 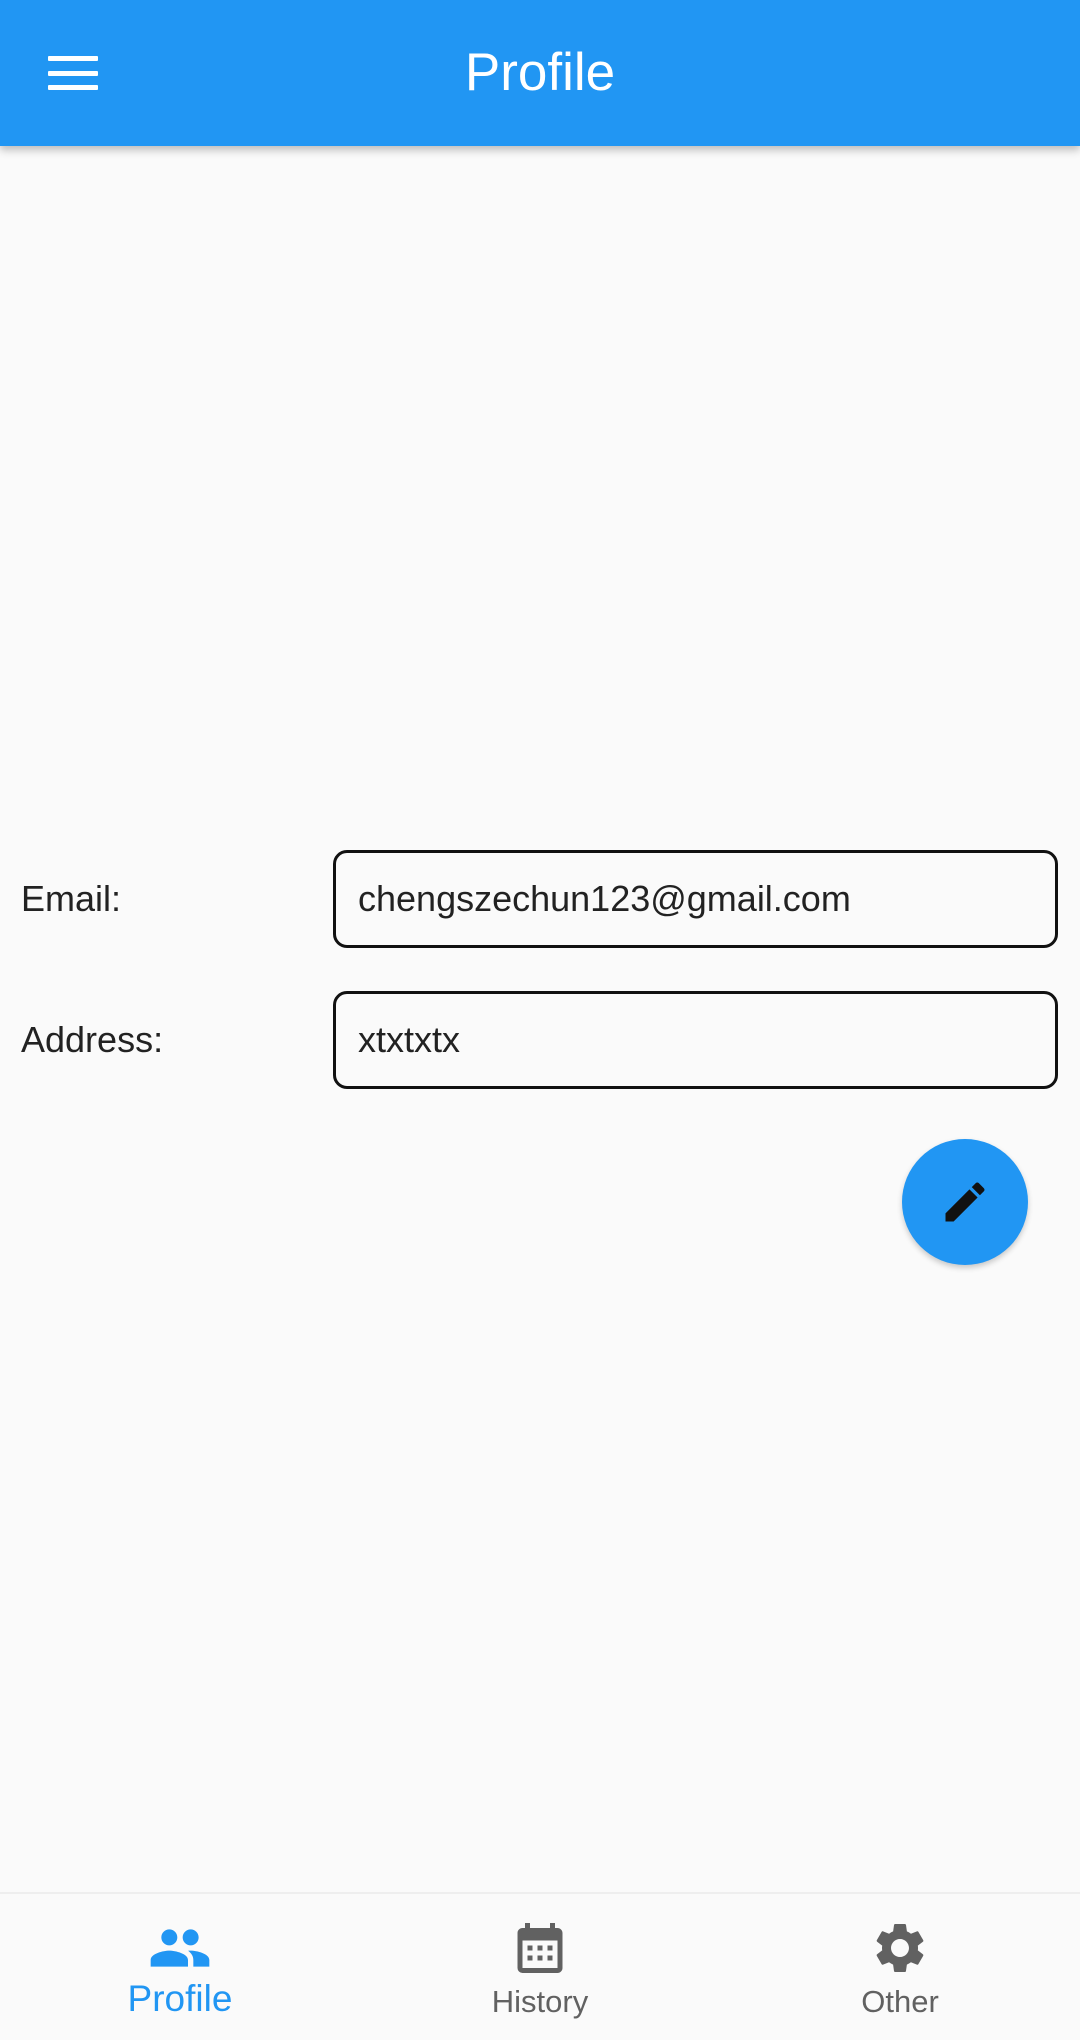 I want to click on gear-icon, so click(x=900, y=1948).